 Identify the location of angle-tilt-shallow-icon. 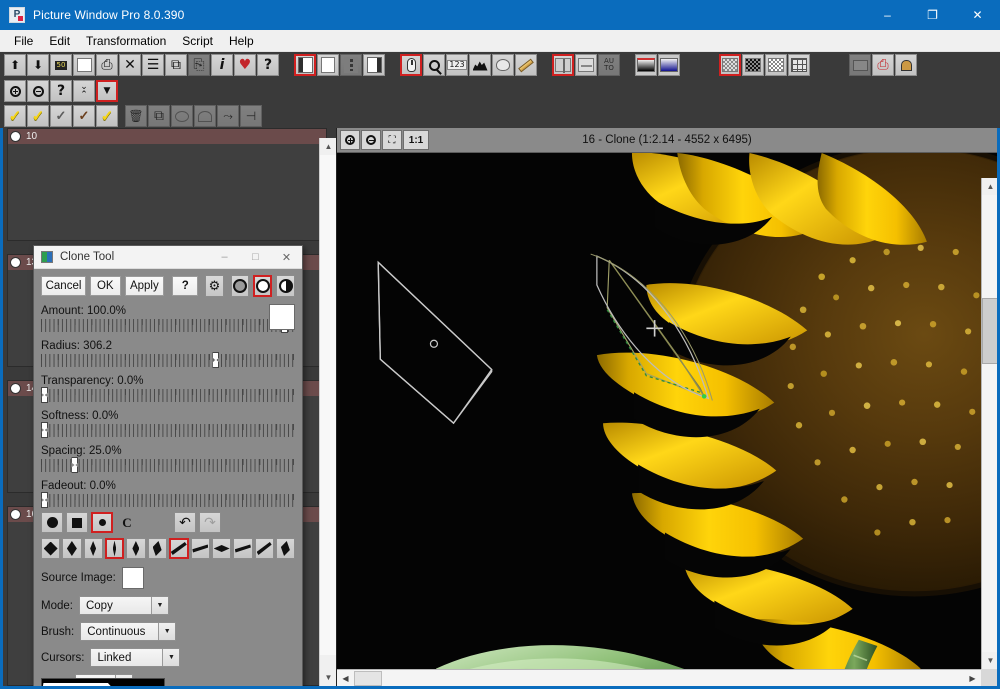
(200, 548).